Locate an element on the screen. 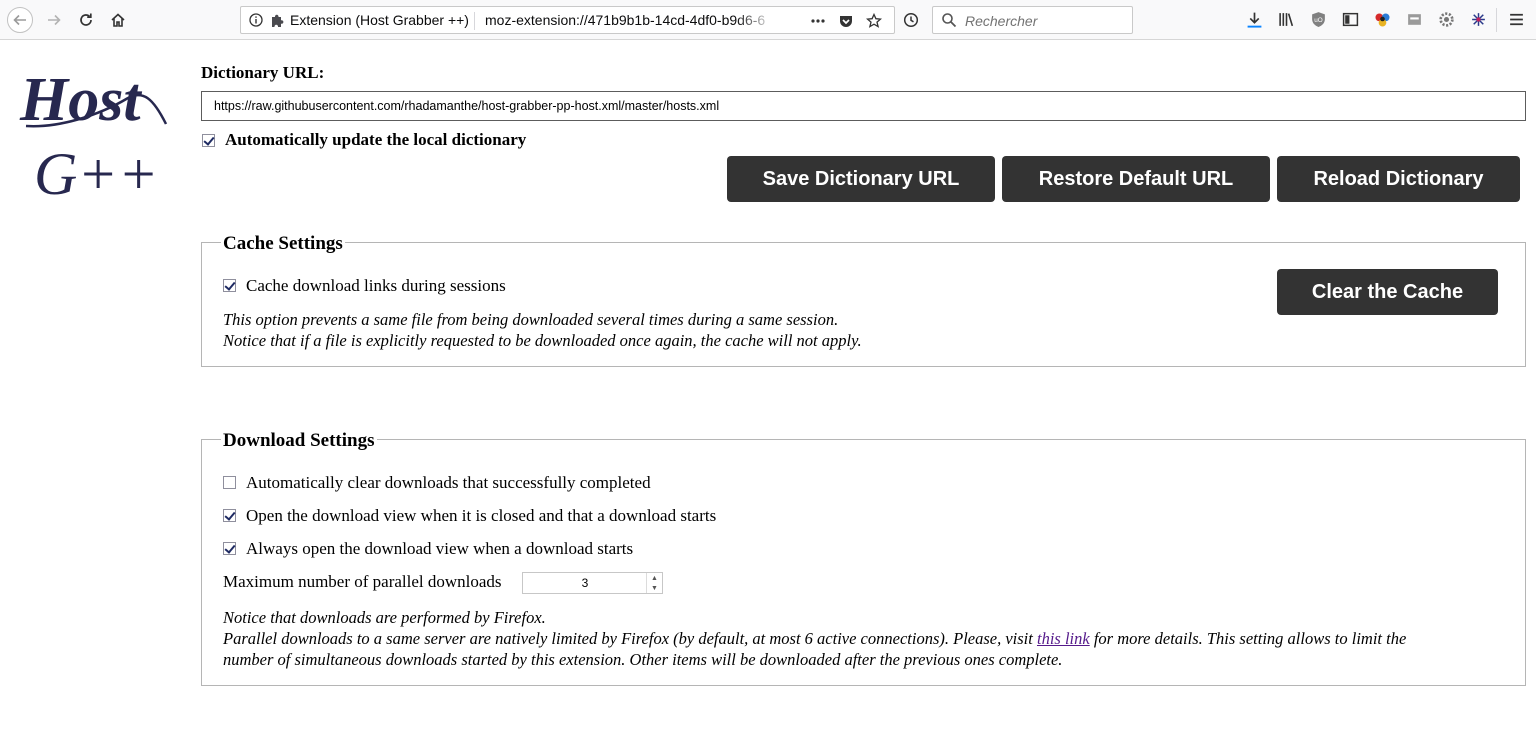  ublock-shield-icon: uO is located at coordinates (1318, 19).